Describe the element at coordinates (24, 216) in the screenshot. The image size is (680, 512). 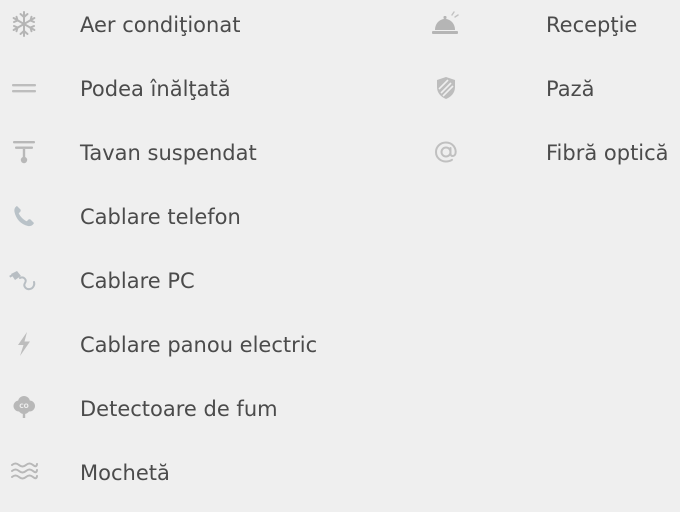
I see `phone-icon` at that location.